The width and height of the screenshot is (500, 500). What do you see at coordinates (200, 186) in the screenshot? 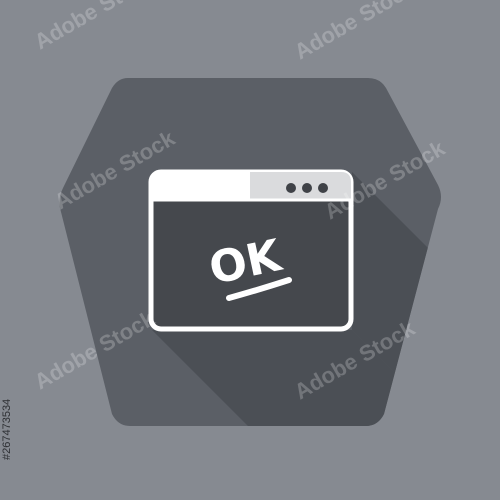
I see `titlebar-left` at bounding box center [200, 186].